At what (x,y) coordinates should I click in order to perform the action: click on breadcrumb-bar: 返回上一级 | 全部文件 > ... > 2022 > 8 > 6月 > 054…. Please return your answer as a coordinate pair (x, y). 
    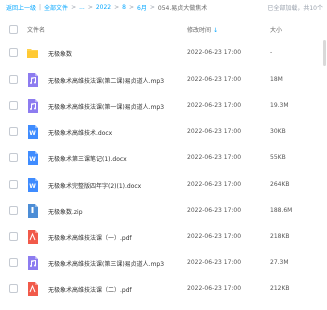
    Looking at the image, I should click on (163, 8).